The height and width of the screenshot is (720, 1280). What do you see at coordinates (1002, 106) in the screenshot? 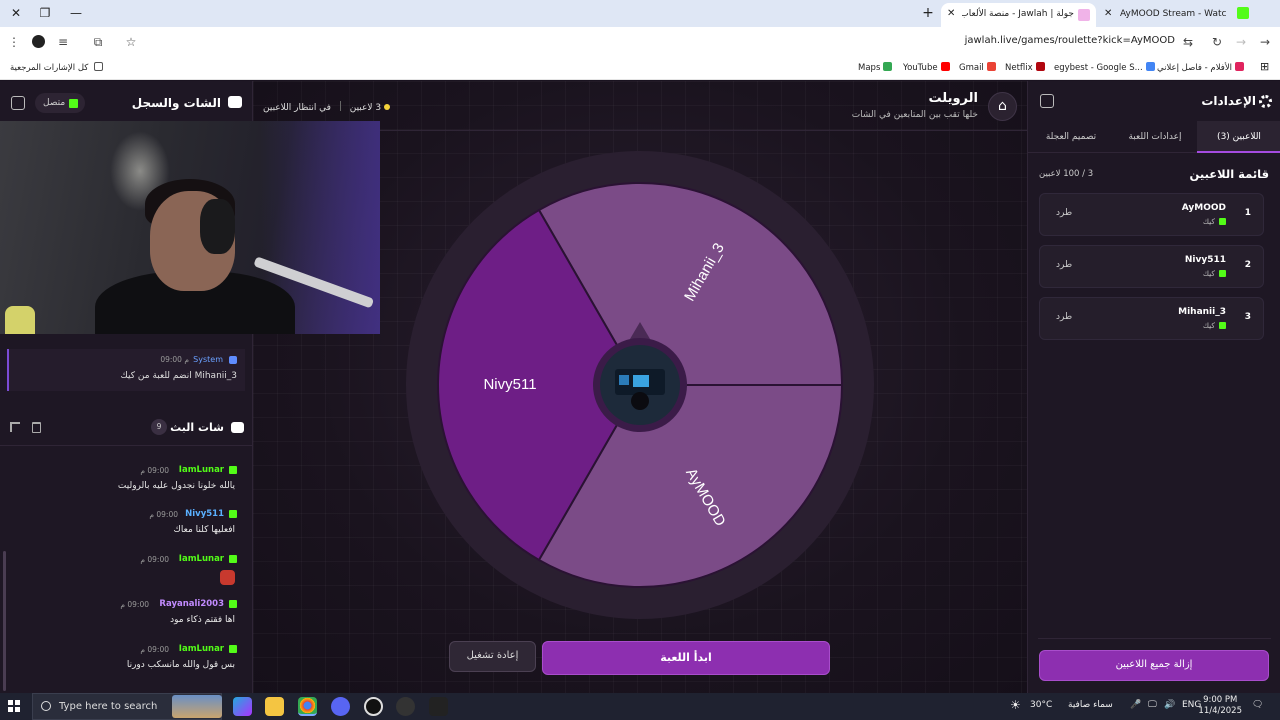
I see `home-icon: ⌂` at bounding box center [1002, 106].